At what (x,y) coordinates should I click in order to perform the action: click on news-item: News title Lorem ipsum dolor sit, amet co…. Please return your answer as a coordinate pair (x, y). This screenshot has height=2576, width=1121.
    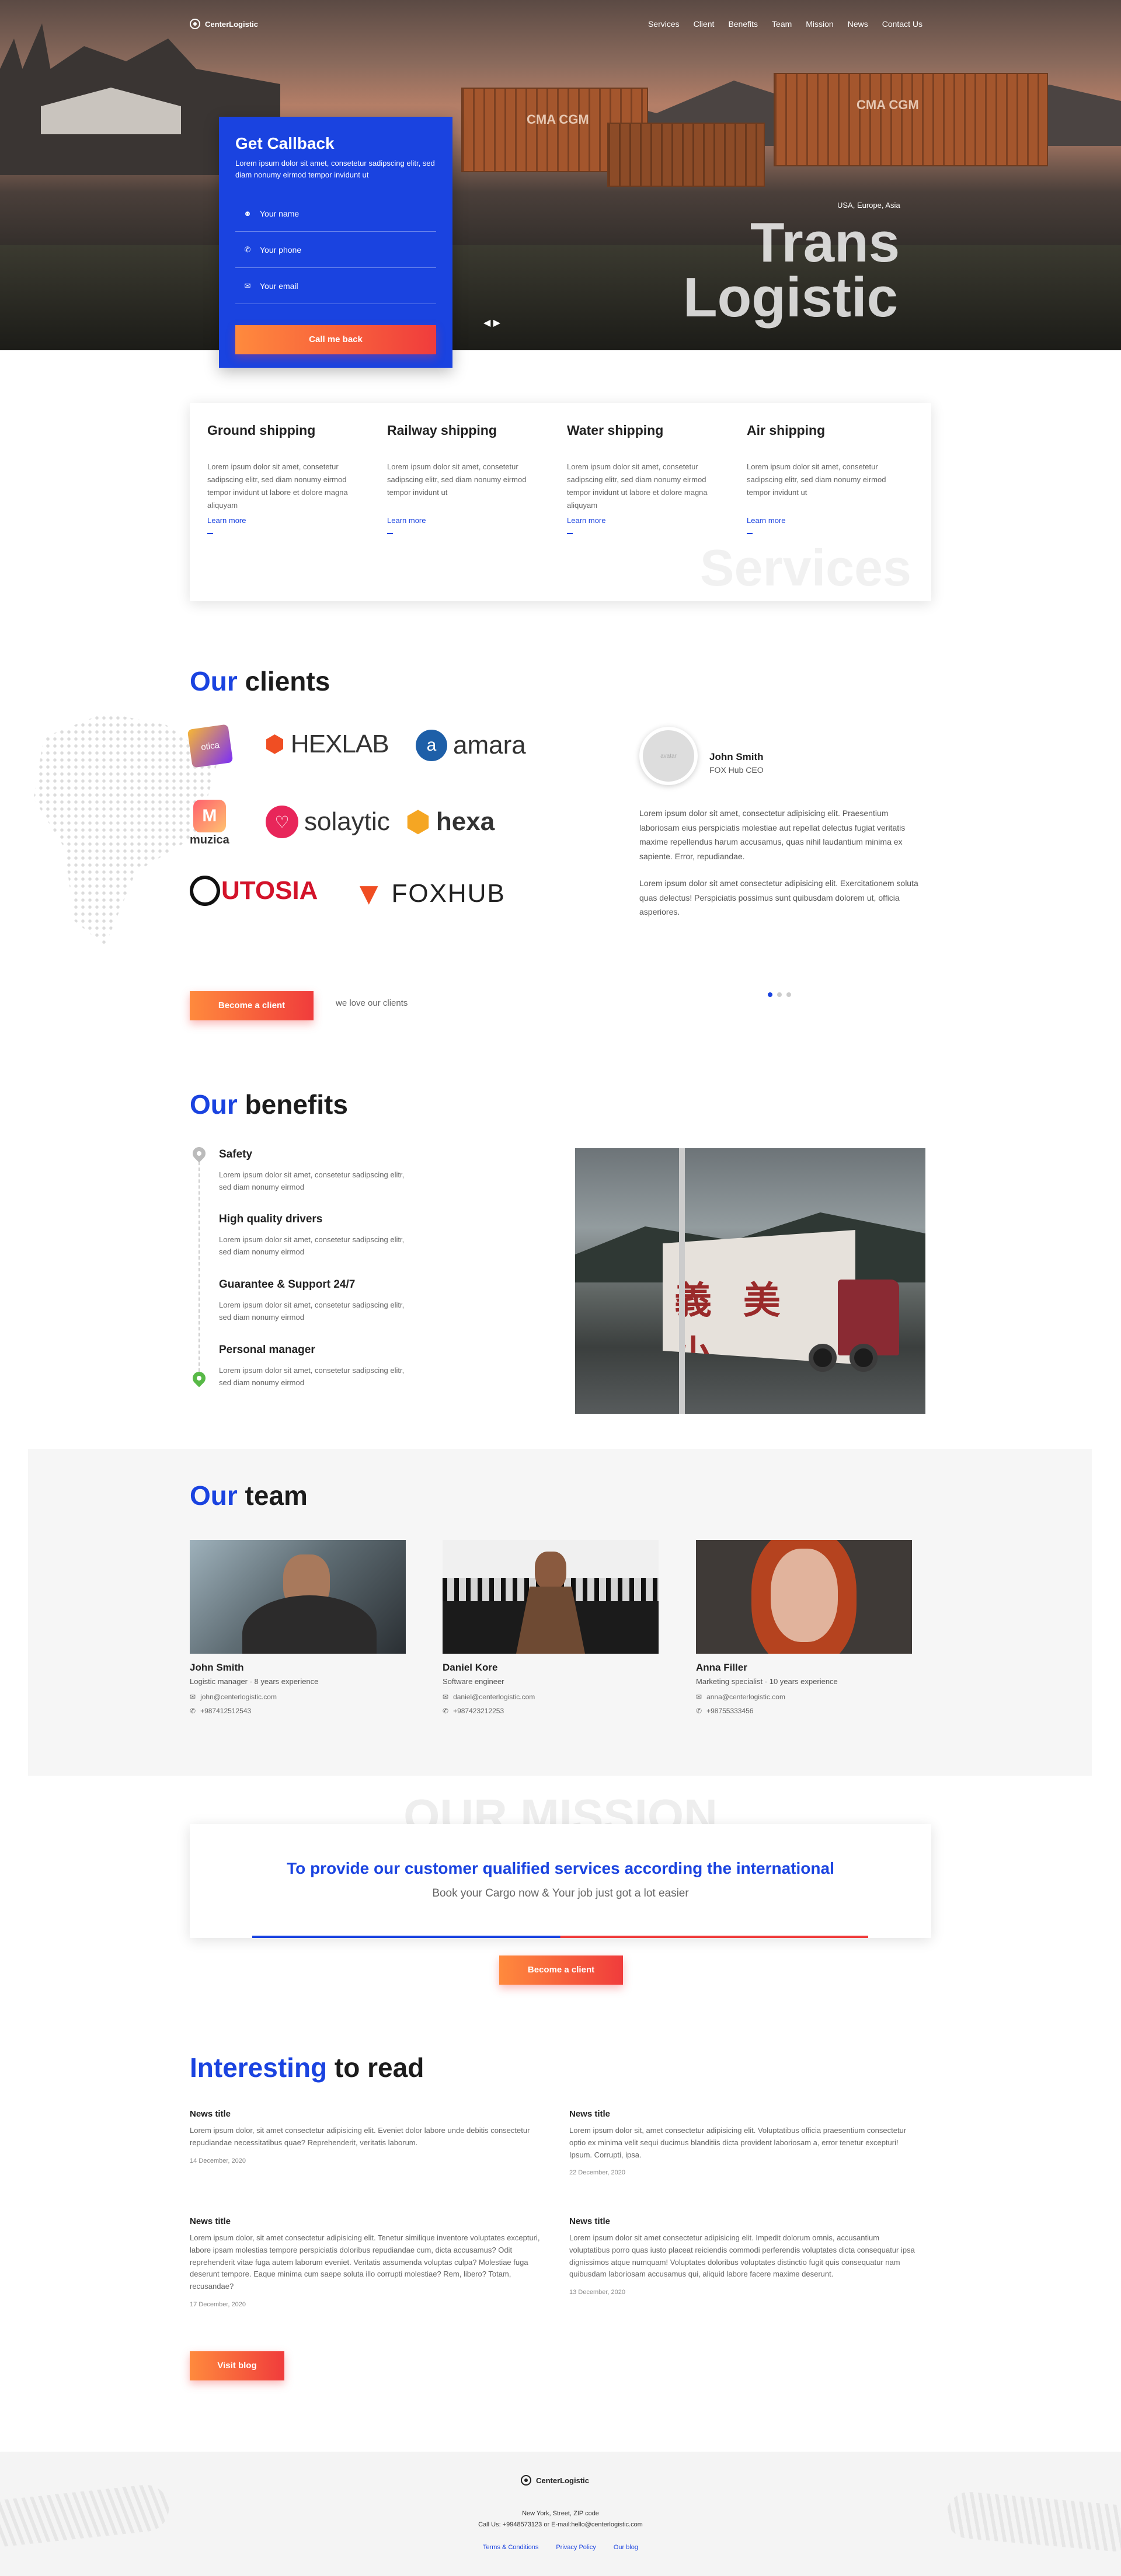
    Looking at the image, I should click on (745, 2143).